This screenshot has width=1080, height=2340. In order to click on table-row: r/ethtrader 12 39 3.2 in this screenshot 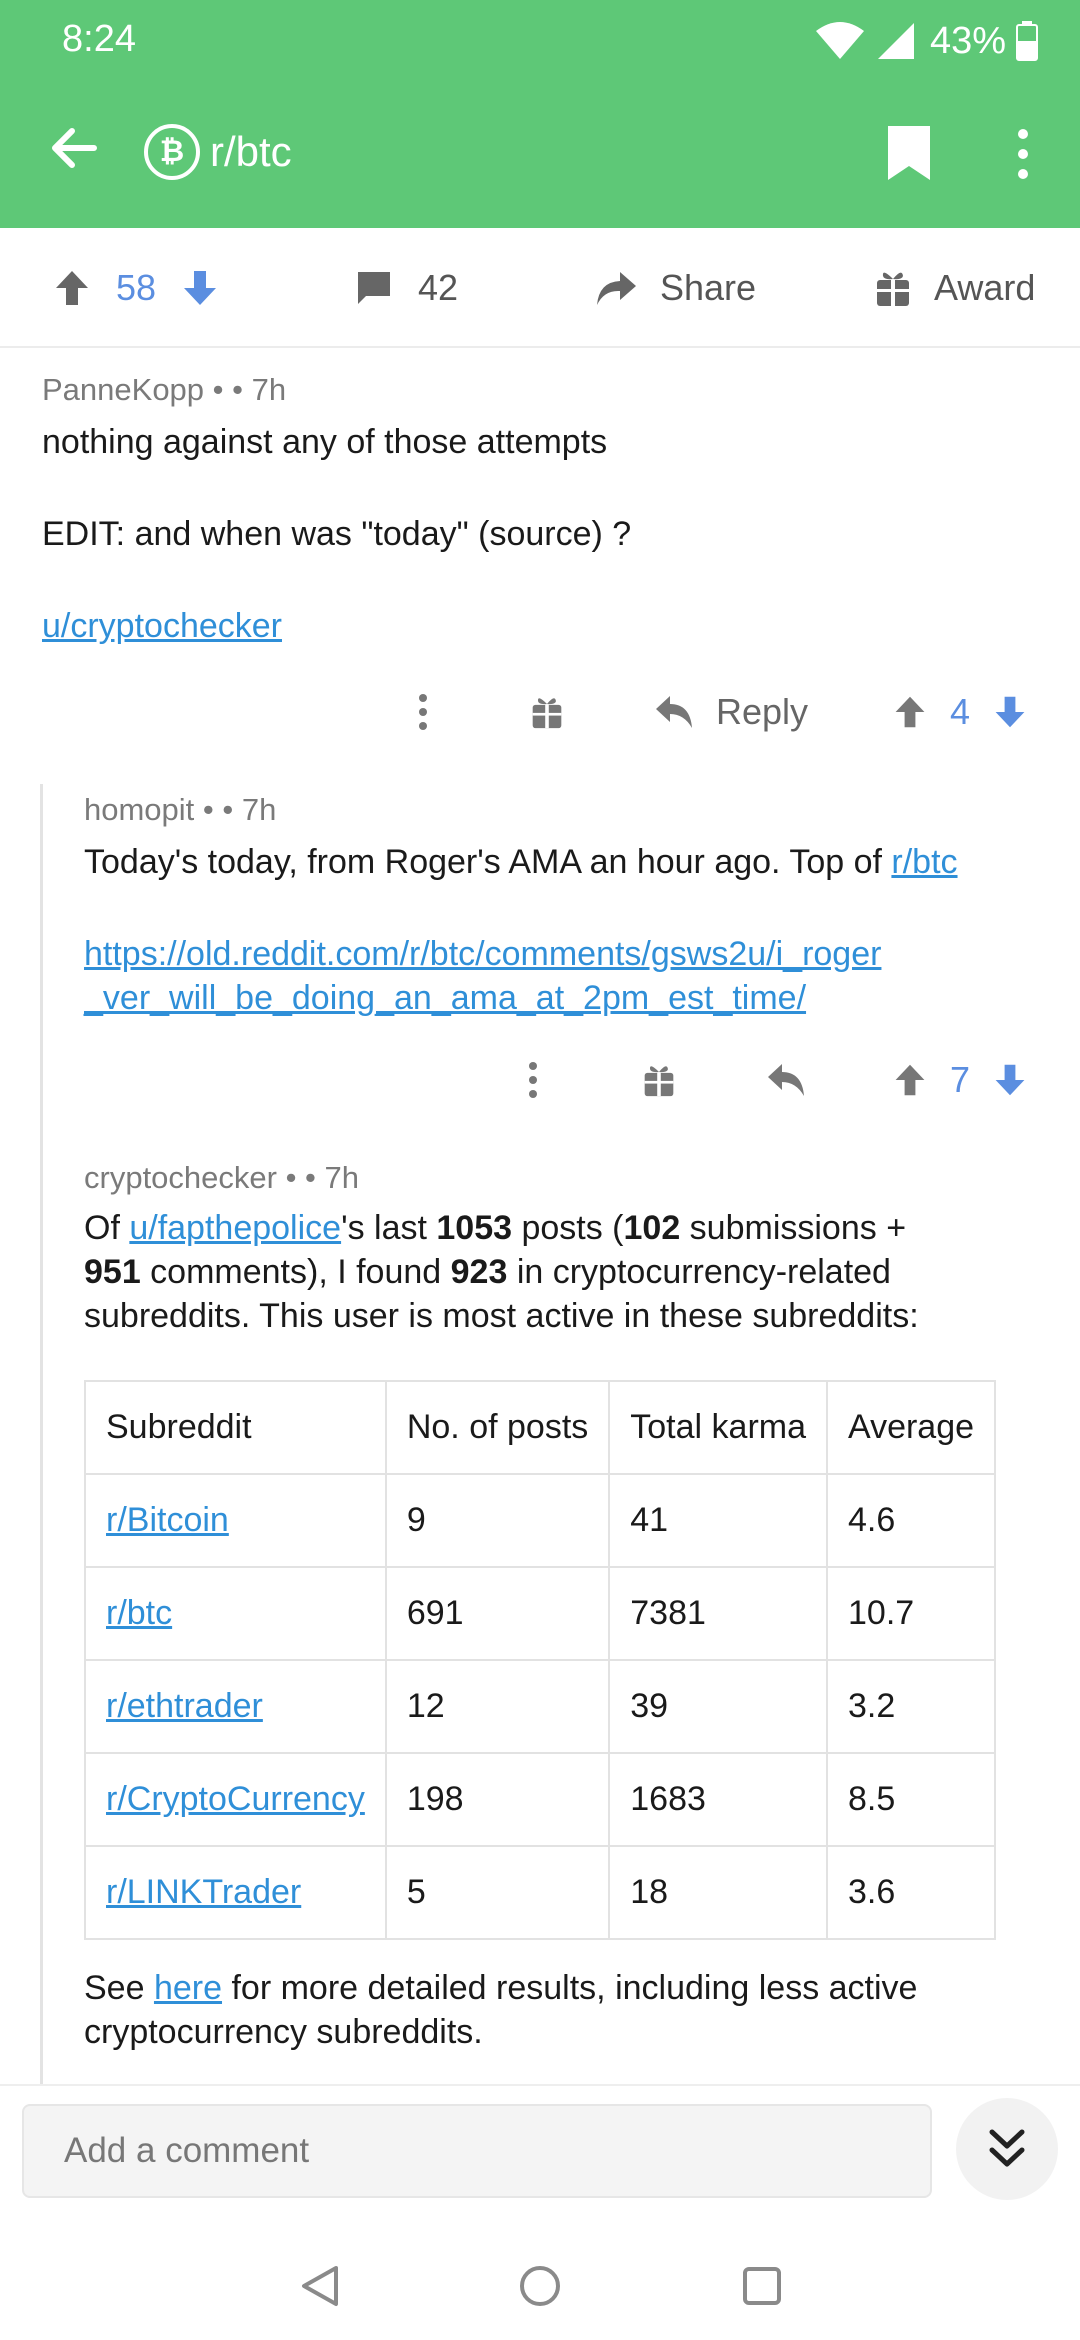, I will do `click(540, 1706)`.